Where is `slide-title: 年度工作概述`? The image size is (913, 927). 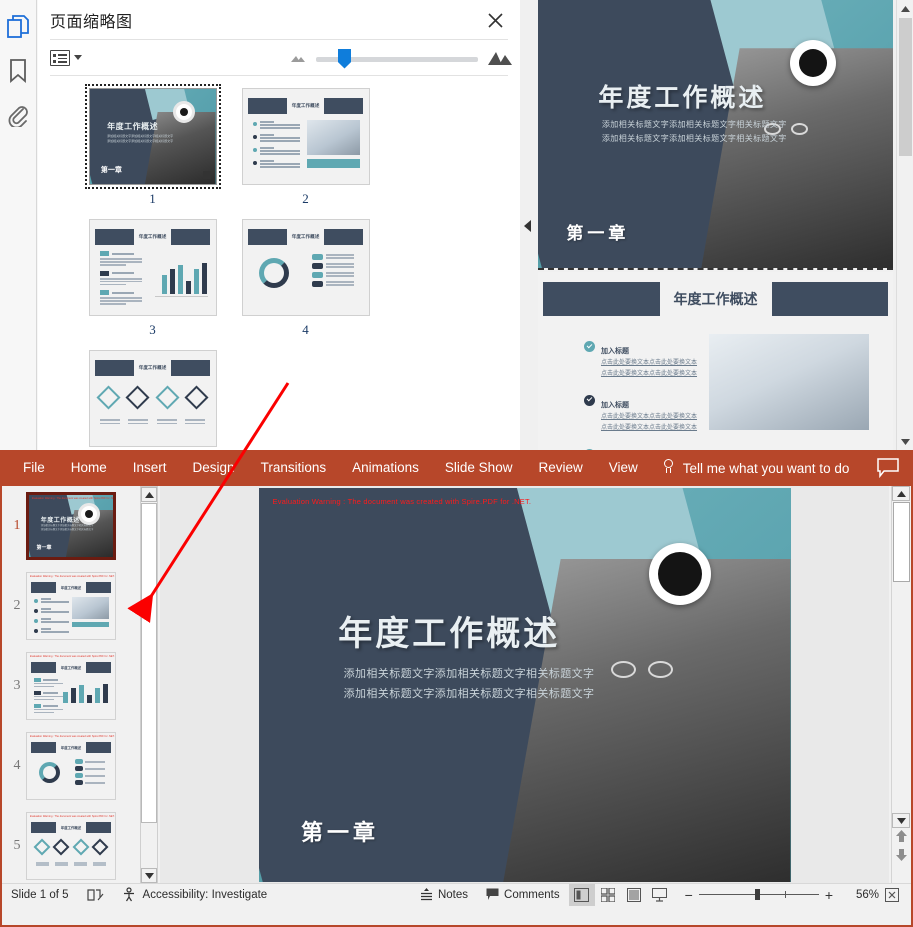
slide-title: 年度工作概述 is located at coordinates (449, 630).